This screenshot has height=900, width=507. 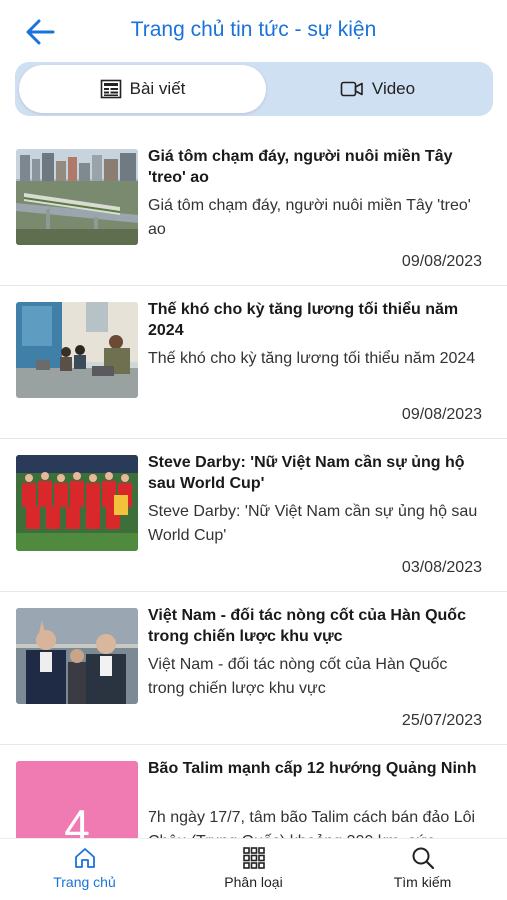 I want to click on tab-home-label: Trang chủ, so click(x=84, y=882).